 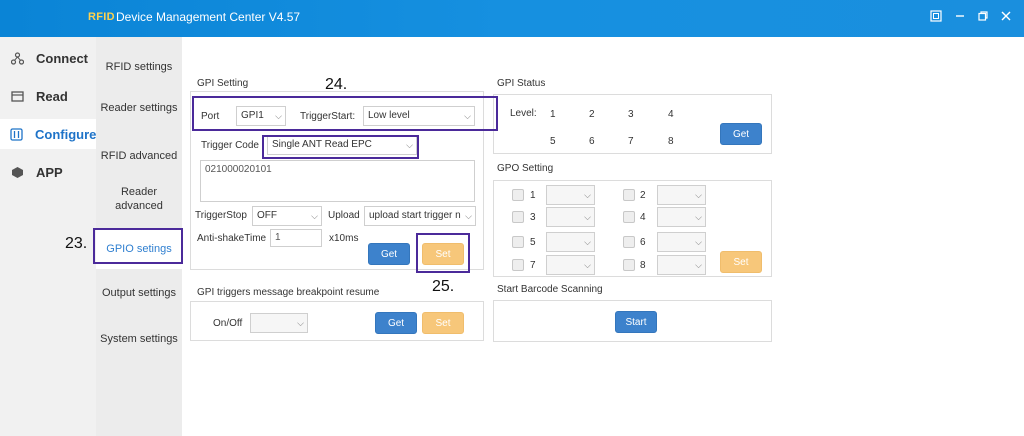 I want to click on read-icon, so click(x=17, y=96).